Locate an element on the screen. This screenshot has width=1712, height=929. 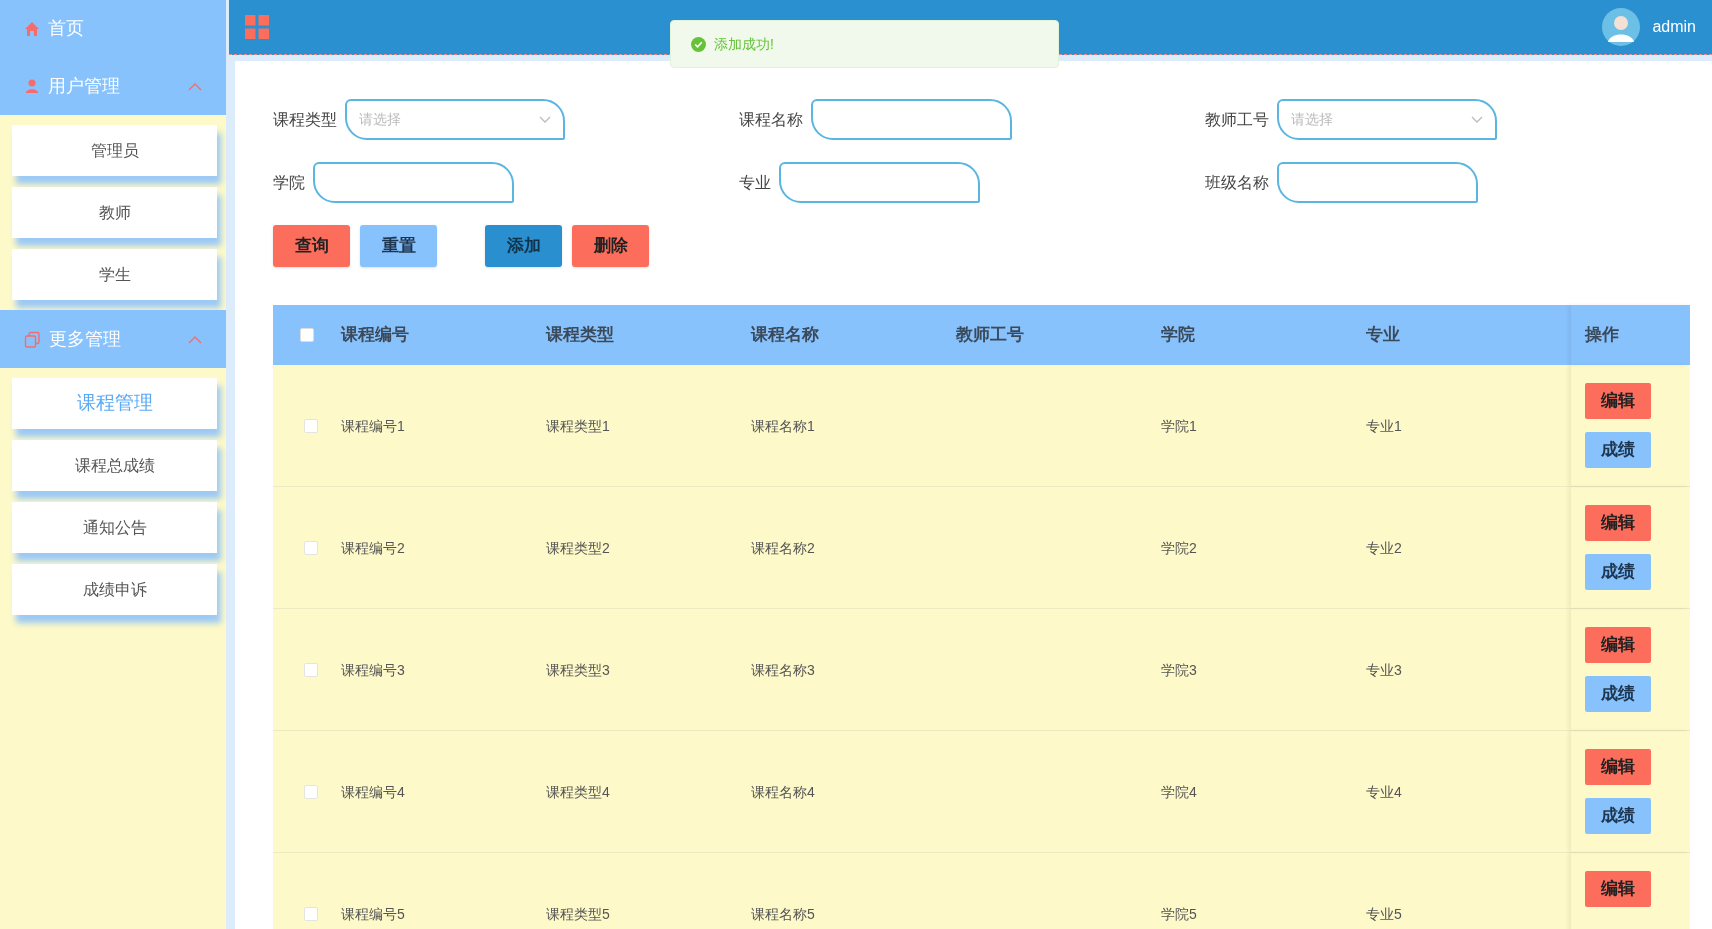
action-button: 查询 is located at coordinates (311, 246).